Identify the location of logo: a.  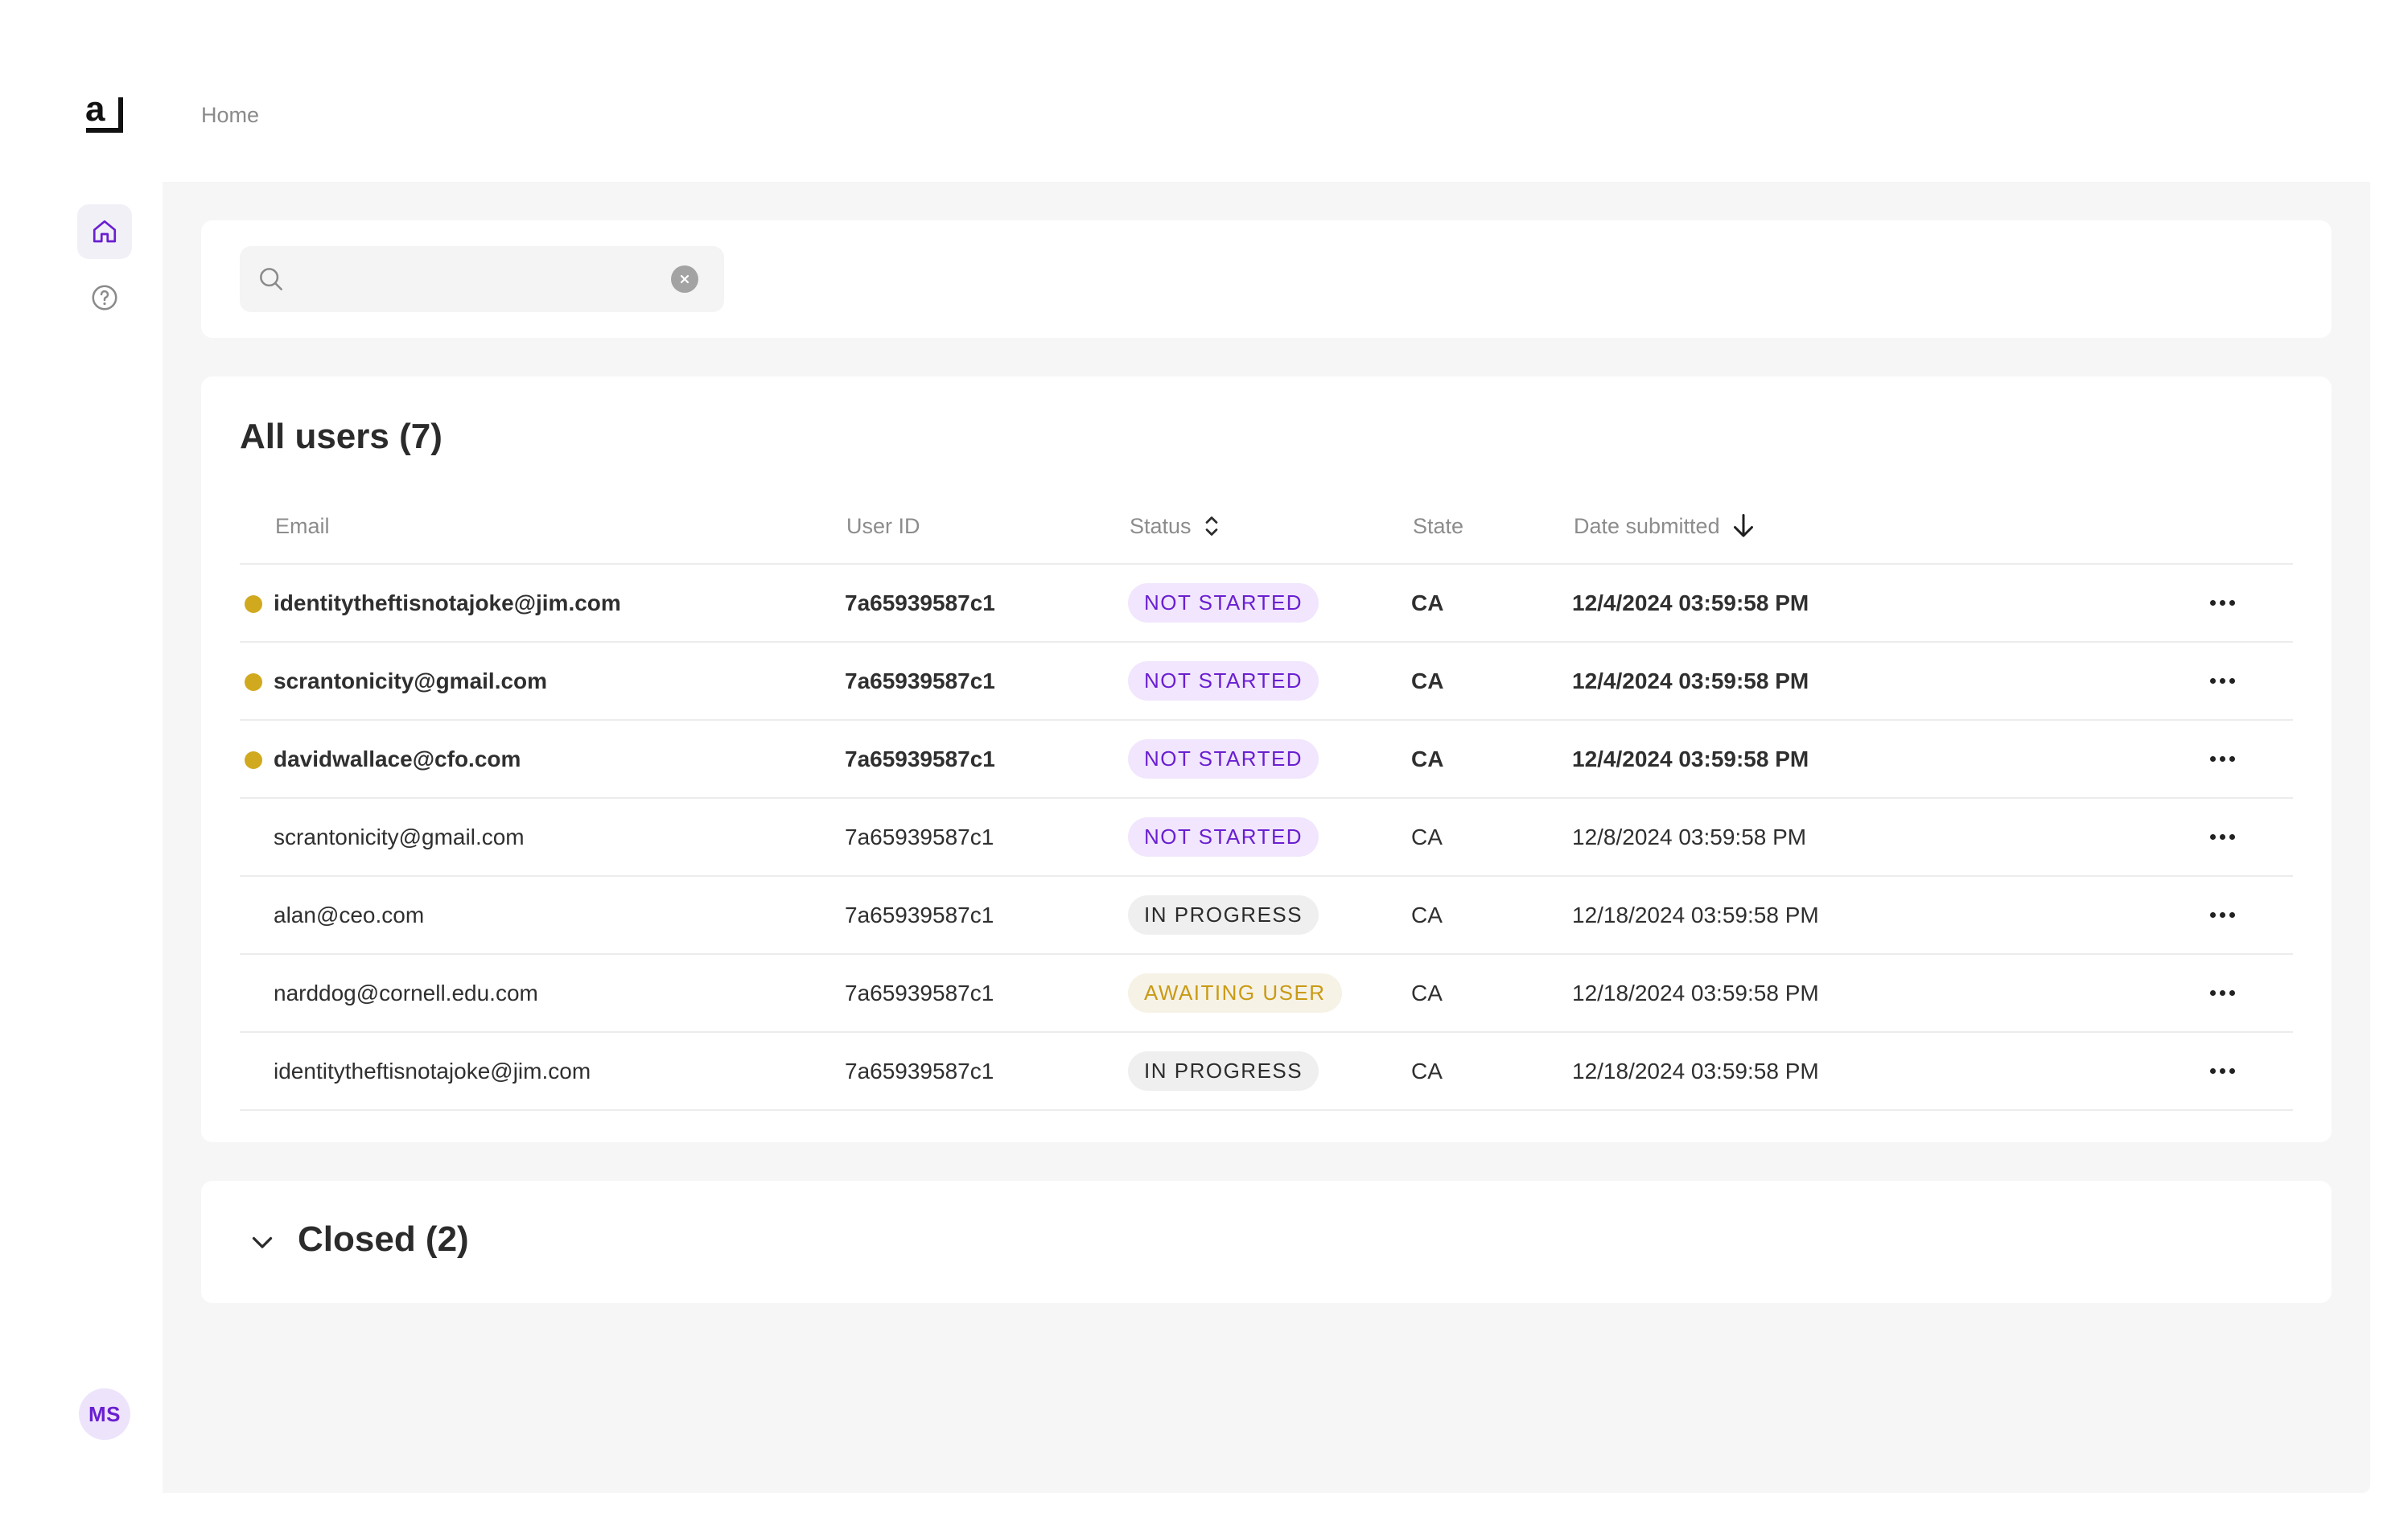
(105, 112).